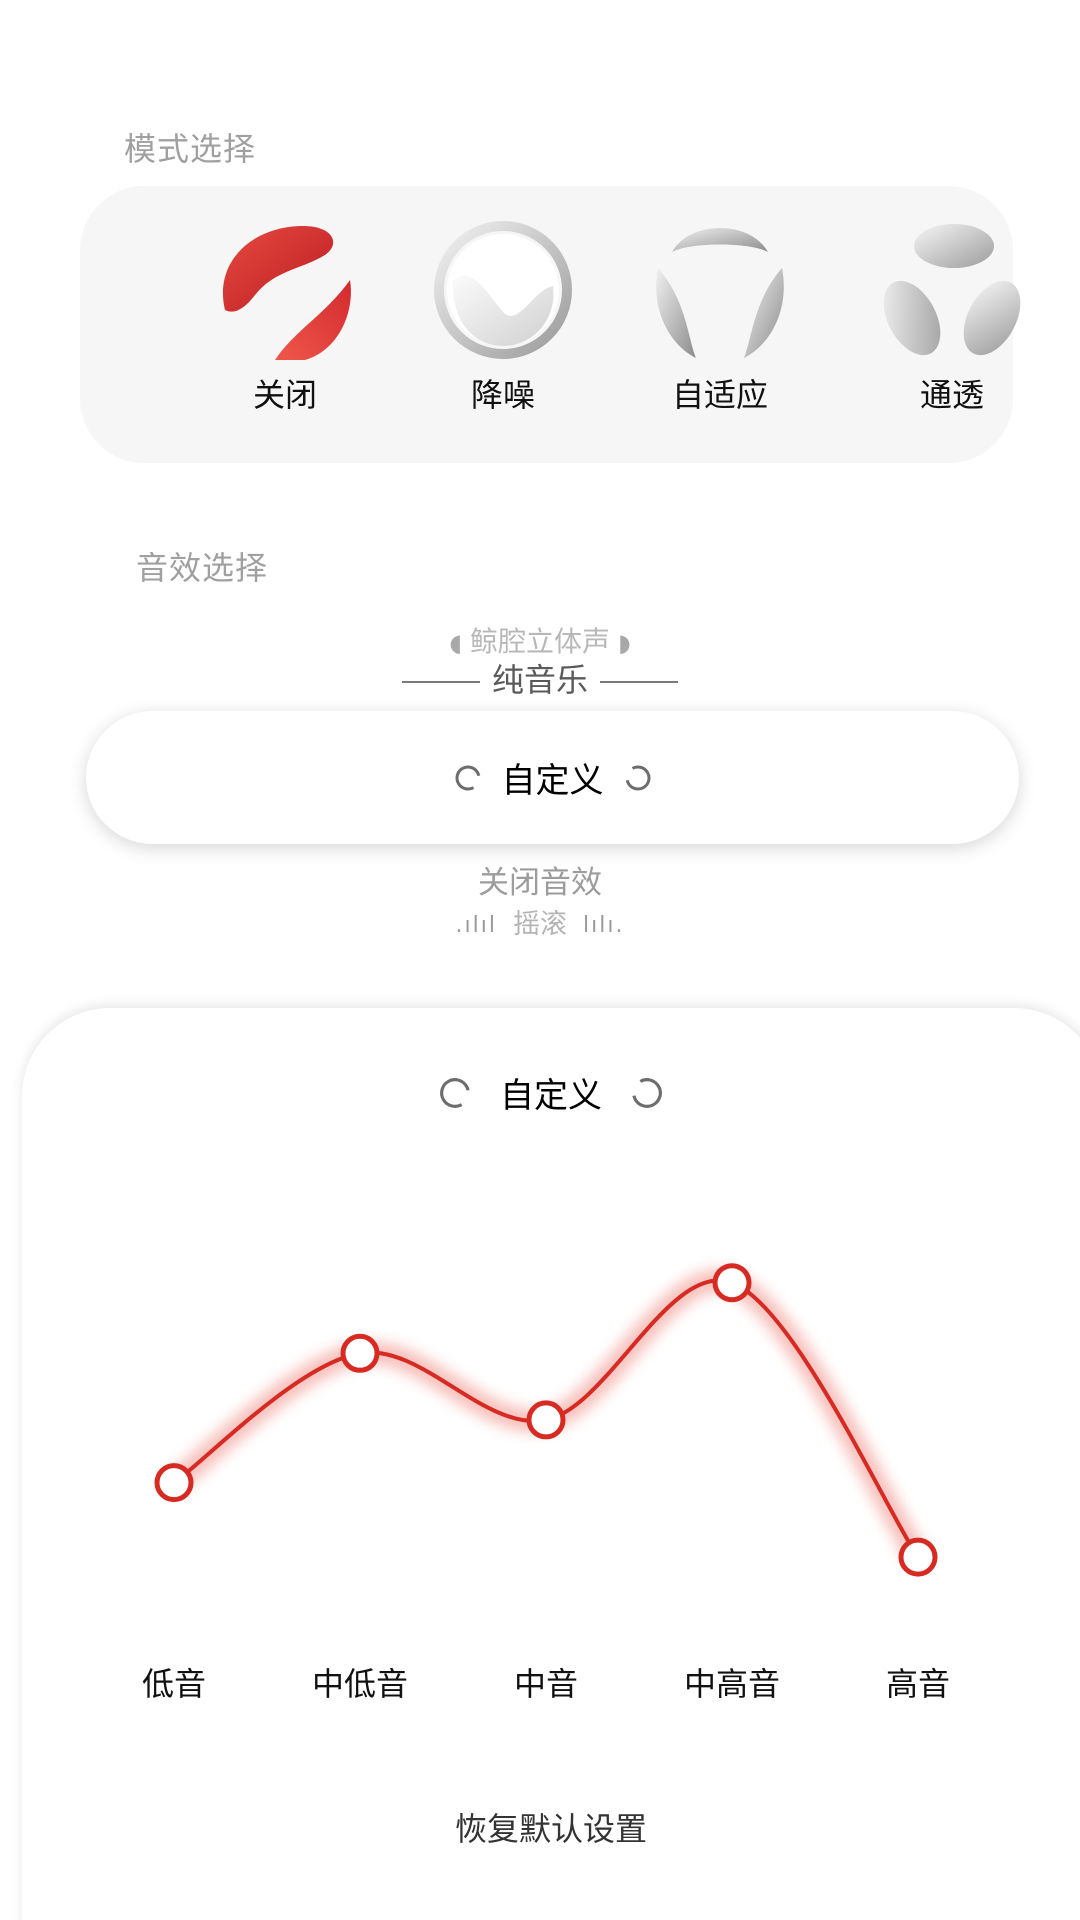  I want to click on adaptive-triad-icon, so click(720, 293).